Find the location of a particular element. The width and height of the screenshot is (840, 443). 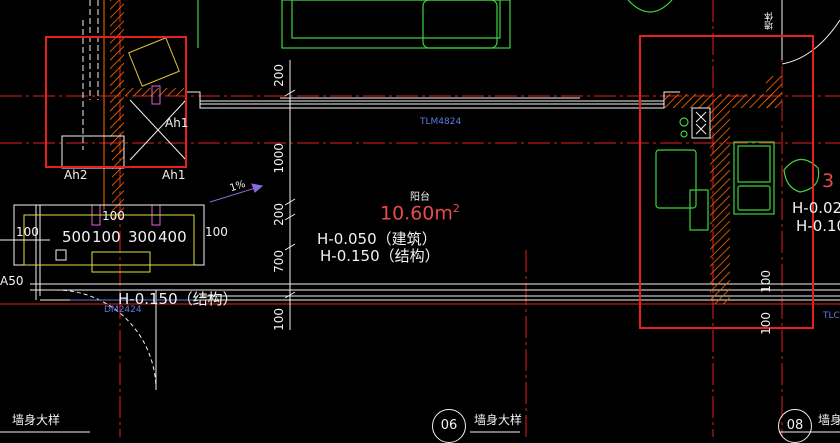

dim-1000: 1000 is located at coordinates (279, 158).